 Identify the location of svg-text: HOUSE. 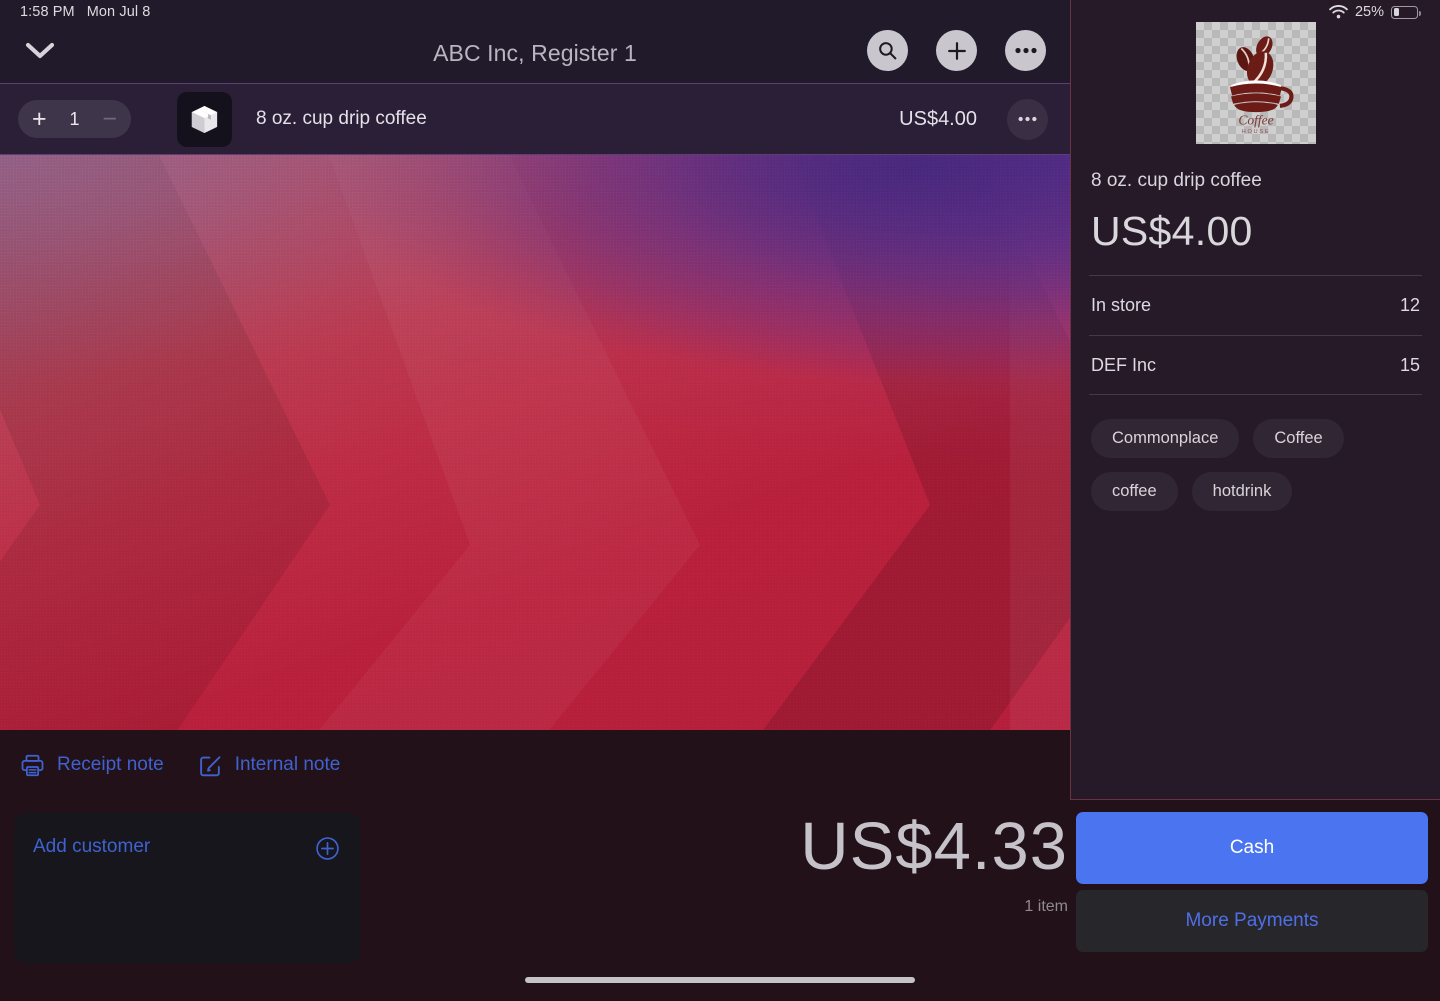
(1255, 132).